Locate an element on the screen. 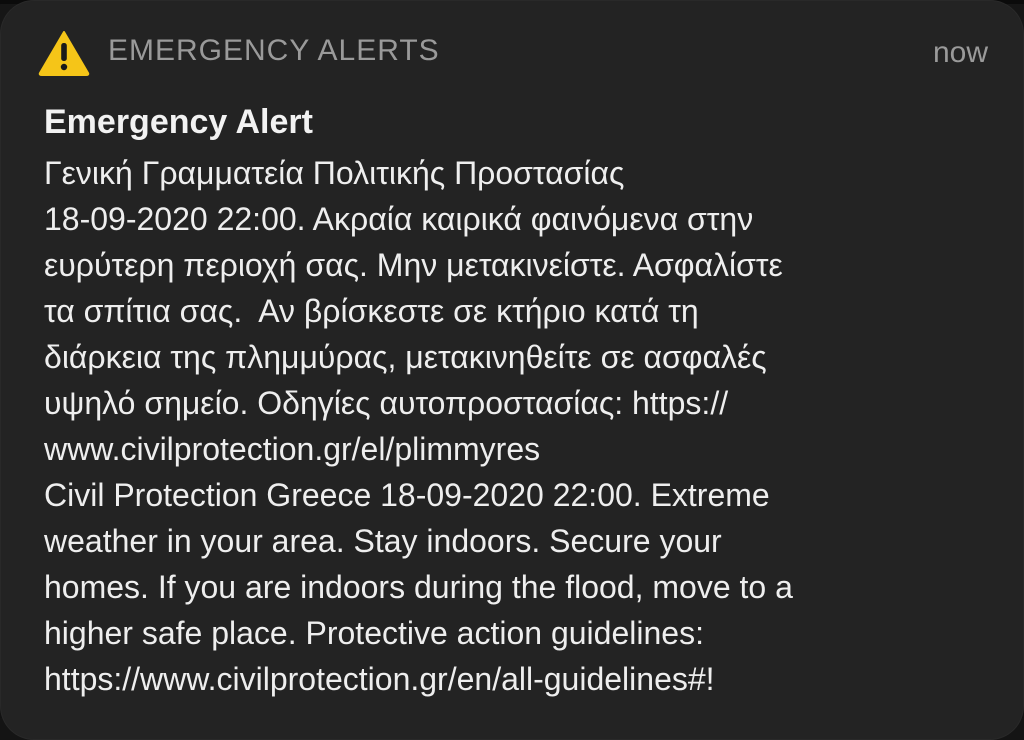 The image size is (1024, 740). body-line-link: www.civilprotection.gr/el/plimmyres is located at coordinates (292, 449).